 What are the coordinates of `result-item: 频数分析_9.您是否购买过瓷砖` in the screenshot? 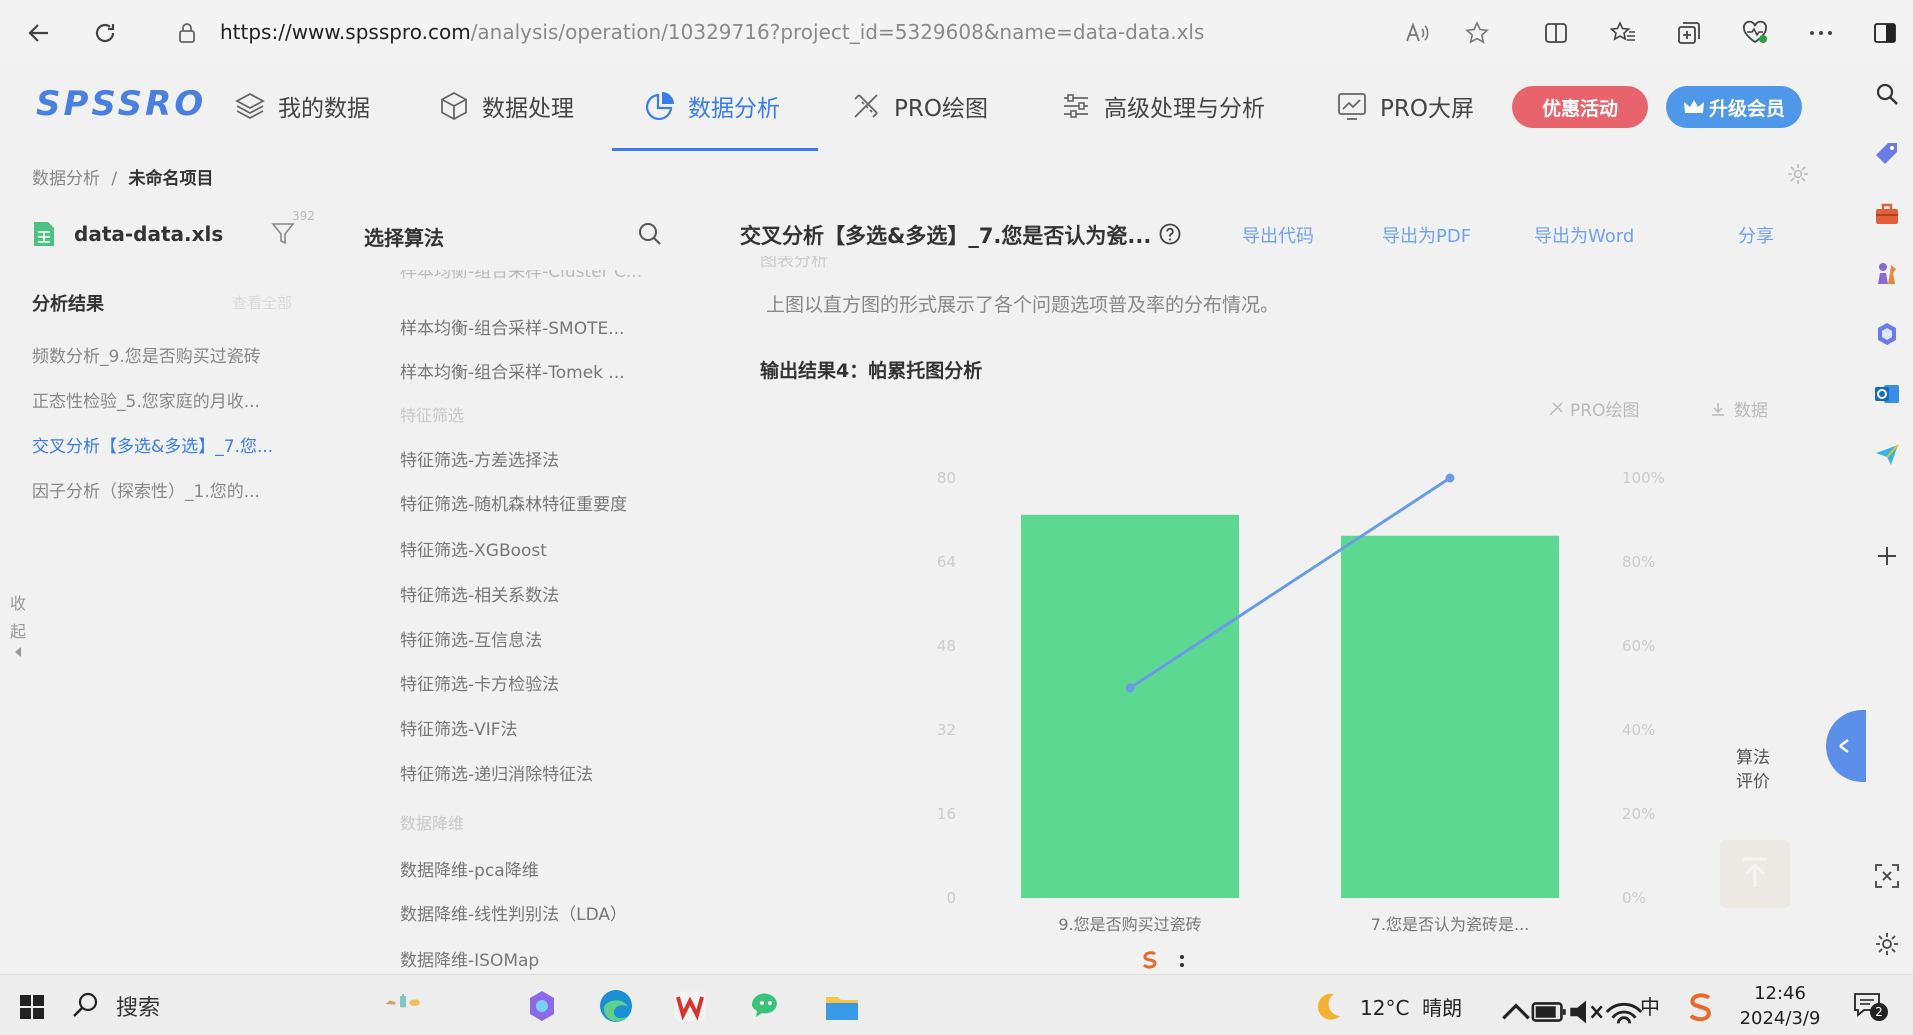 It's located at (146, 354).